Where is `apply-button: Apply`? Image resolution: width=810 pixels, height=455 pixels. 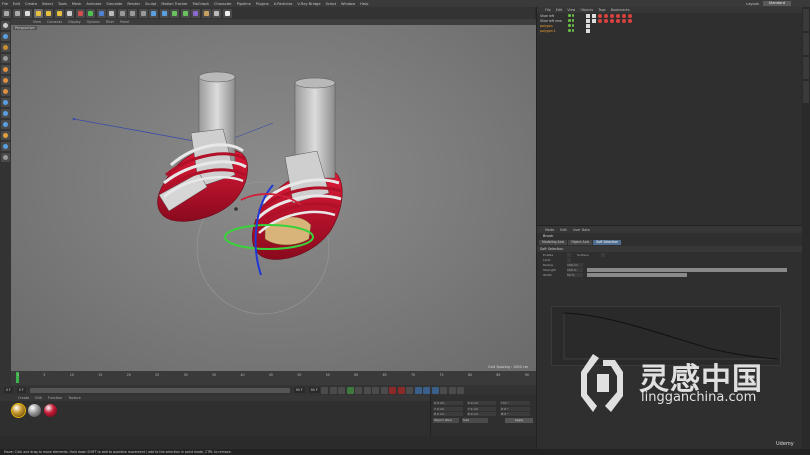
apply-button: Apply is located at coordinates (519, 420).